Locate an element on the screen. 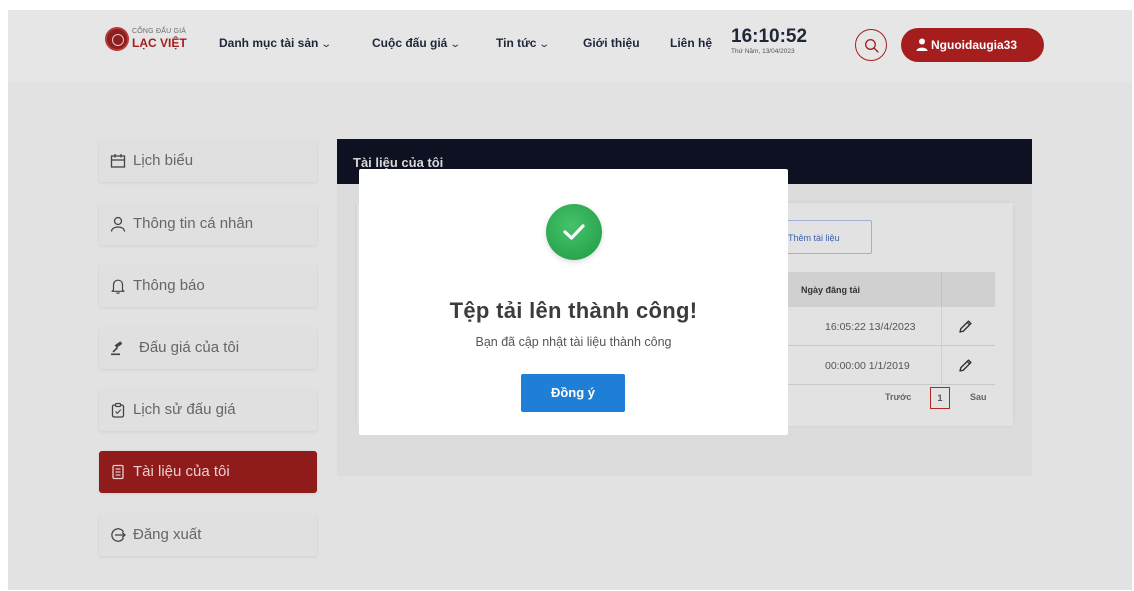  document-icon is located at coordinates (118, 472).